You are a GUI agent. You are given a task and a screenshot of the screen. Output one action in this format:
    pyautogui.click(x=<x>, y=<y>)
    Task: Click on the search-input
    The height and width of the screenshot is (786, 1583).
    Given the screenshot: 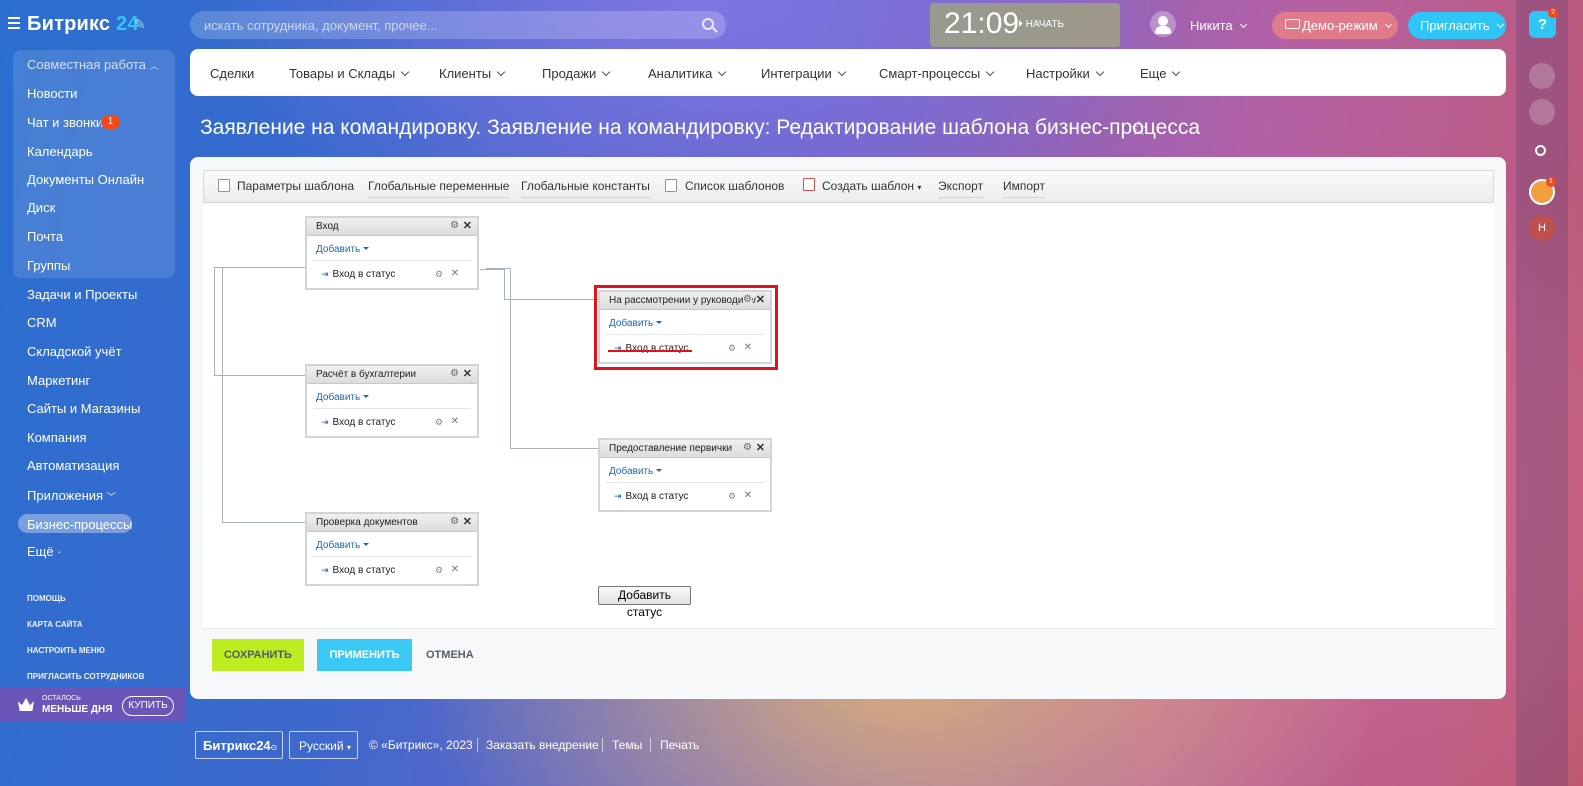 What is the action you would take?
    pyautogui.click(x=458, y=25)
    